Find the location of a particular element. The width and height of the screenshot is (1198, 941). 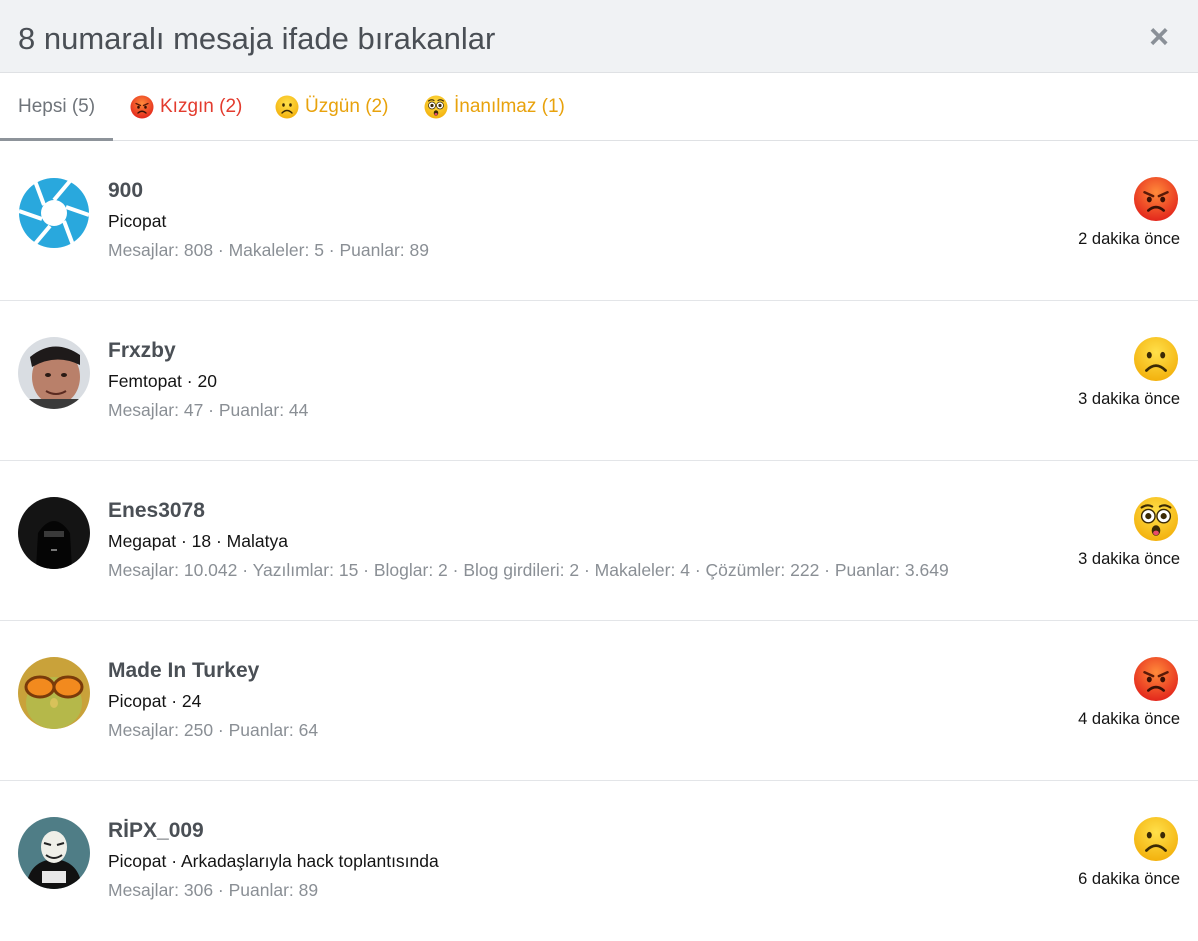

dialog-title: 8 numaralı mesaja ifade bırakanlar is located at coordinates (257, 38).